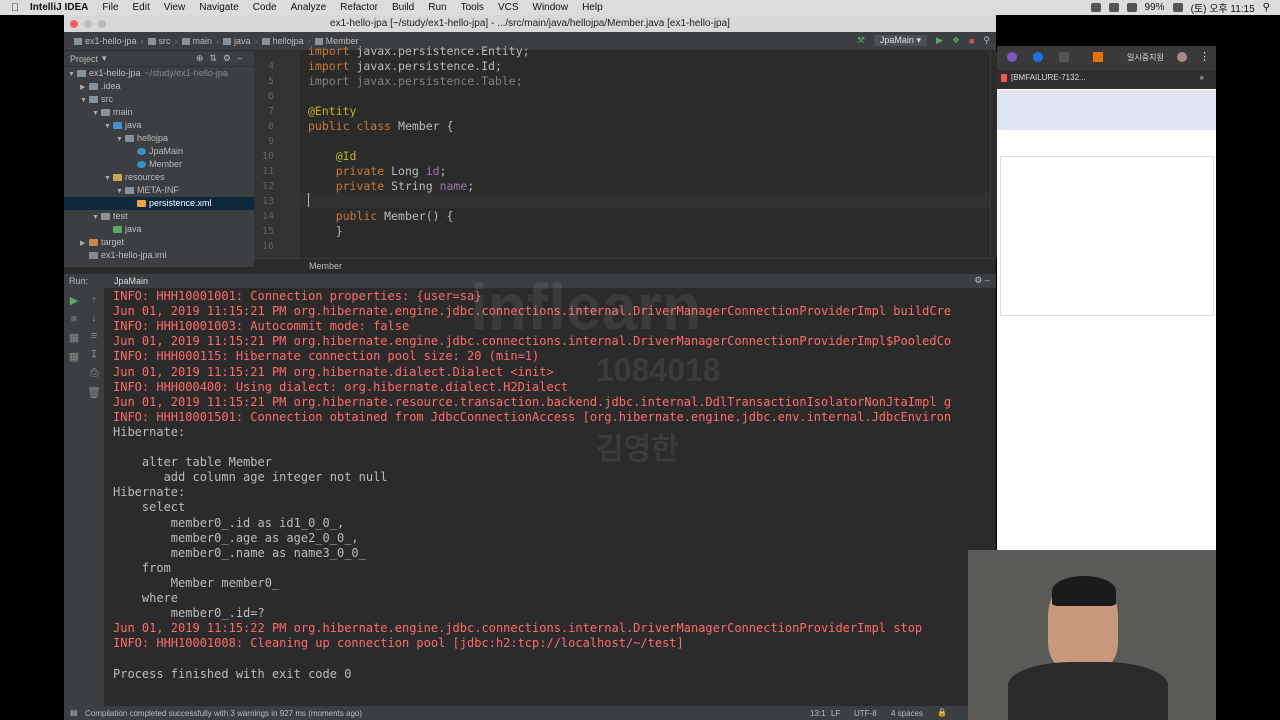  What do you see at coordinates (939, 40) in the screenshot?
I see `run-icon: ▶` at bounding box center [939, 40].